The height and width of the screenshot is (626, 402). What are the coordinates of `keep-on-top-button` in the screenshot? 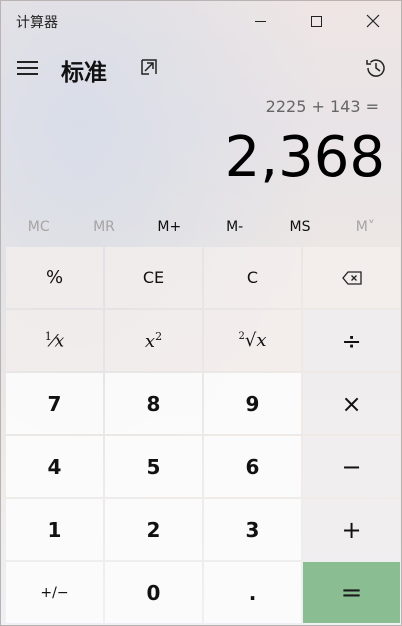 It's located at (149, 67).